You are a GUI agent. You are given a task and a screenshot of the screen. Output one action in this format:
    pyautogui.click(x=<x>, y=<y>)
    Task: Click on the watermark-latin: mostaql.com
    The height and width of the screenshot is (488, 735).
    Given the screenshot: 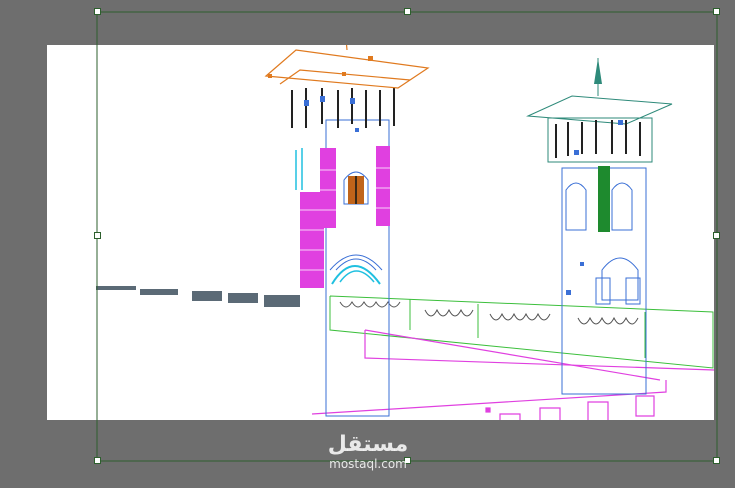 What is the action you would take?
    pyautogui.click(x=368, y=464)
    